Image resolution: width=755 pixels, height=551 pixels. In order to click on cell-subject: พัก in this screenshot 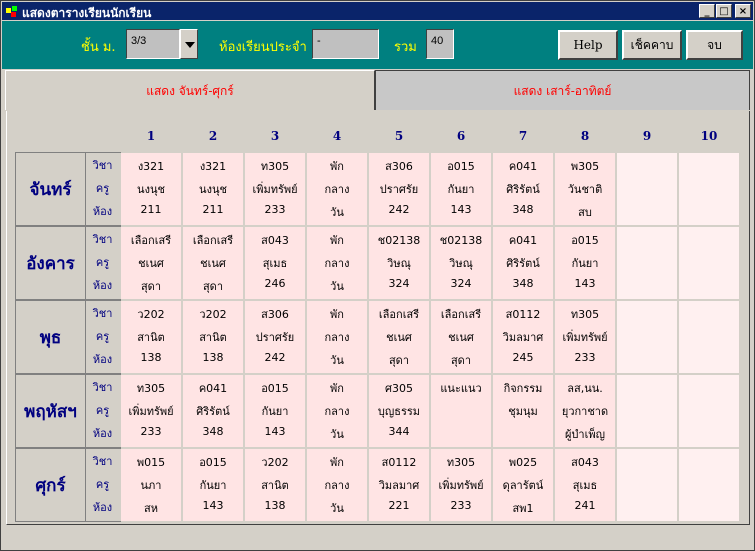, I will do `click(337, 314)`.